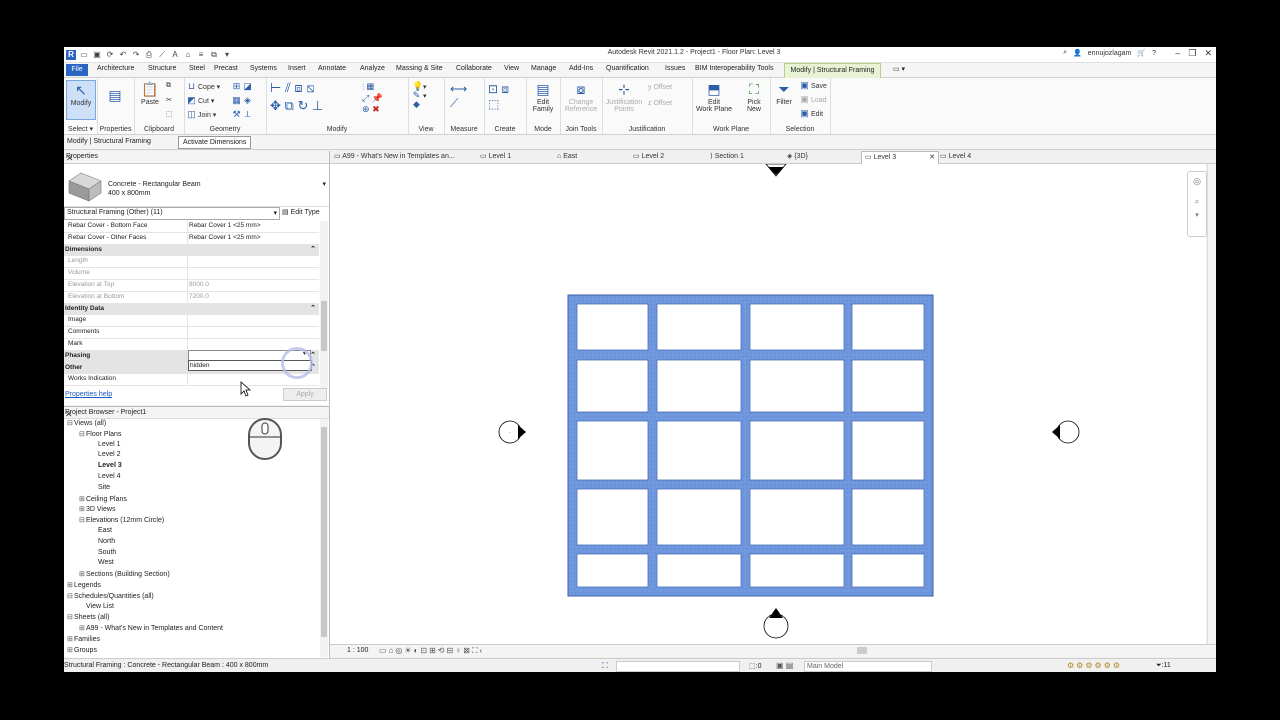  I want to click on open-icon: ▭, so click(84, 55).